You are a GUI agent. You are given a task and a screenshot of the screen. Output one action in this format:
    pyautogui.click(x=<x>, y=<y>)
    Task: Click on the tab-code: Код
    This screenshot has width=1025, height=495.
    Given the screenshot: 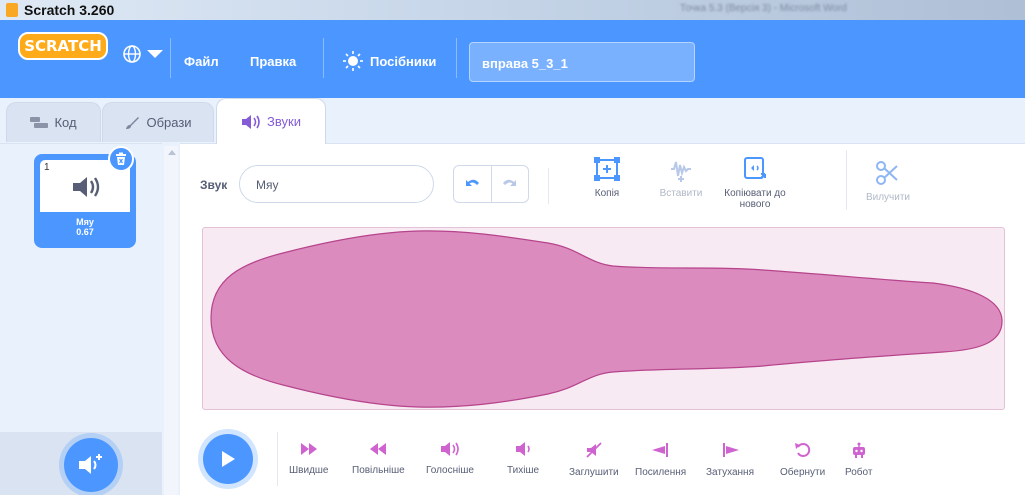 What is the action you would take?
    pyautogui.click(x=53, y=122)
    